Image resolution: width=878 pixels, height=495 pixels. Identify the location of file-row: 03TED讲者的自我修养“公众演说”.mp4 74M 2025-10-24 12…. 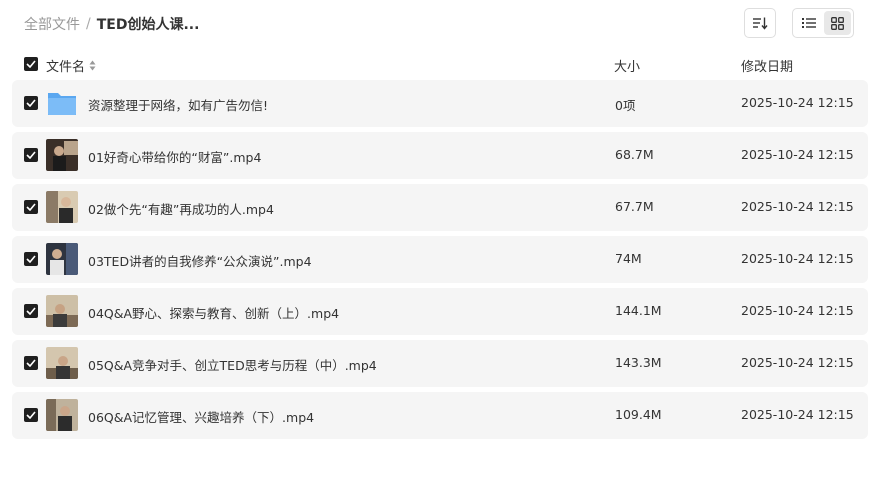
(440, 259).